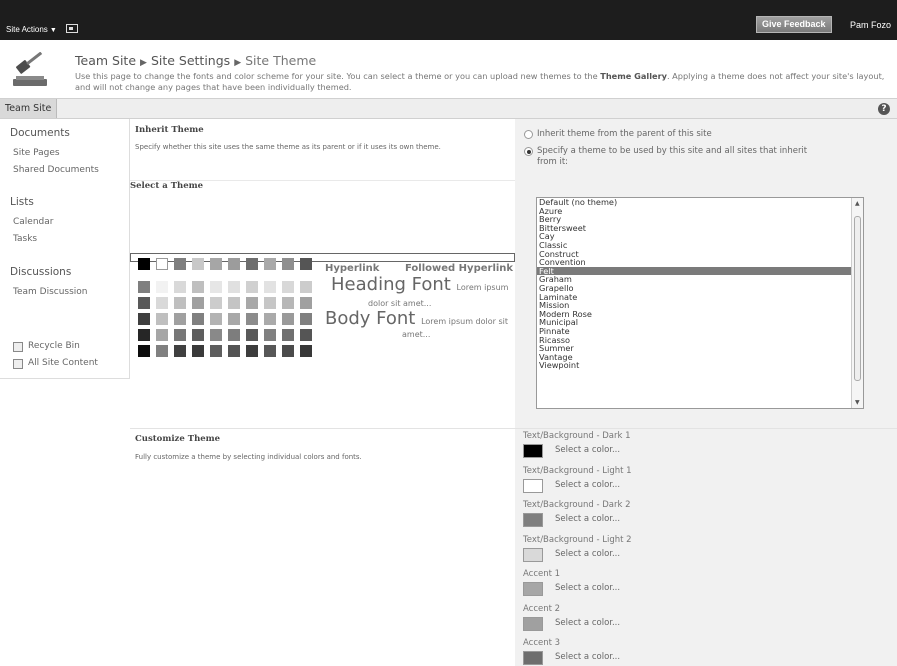  Describe the element at coordinates (857, 402) in the screenshot. I see `scroll-down-icon: ▼` at that location.